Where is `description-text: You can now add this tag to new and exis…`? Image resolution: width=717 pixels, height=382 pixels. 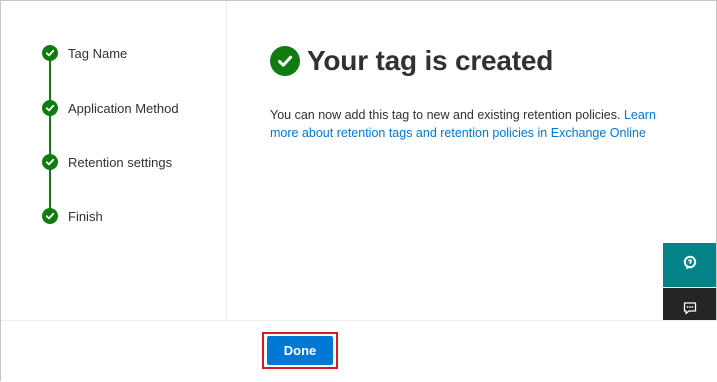 description-text: You can now add this tag to new and exis… is located at coordinates (447, 115).